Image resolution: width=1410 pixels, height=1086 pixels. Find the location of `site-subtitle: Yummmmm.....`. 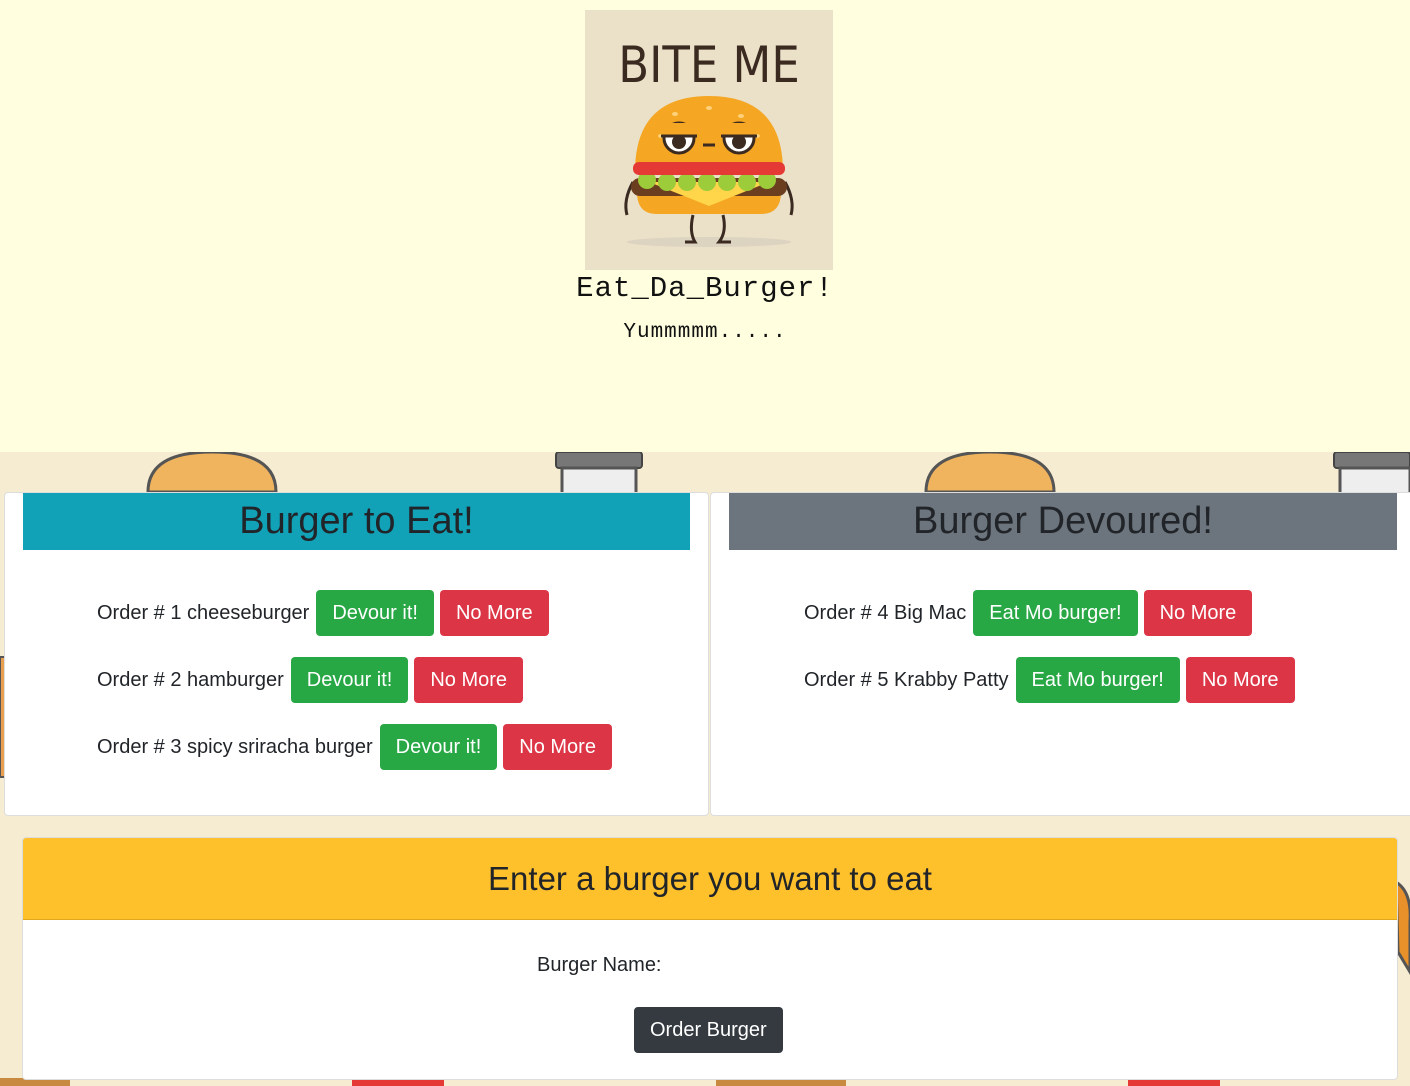

site-subtitle: Yummmmm..... is located at coordinates (705, 332).